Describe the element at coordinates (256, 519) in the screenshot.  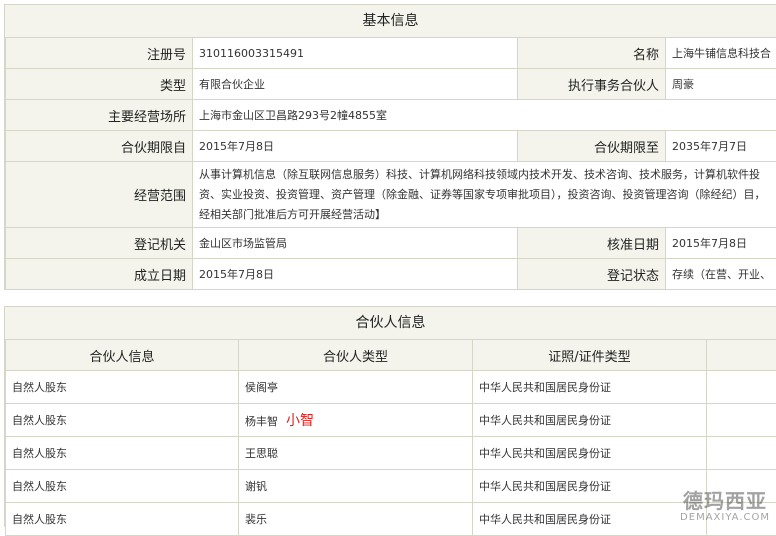
I see `partner-name: 裴乐` at that location.